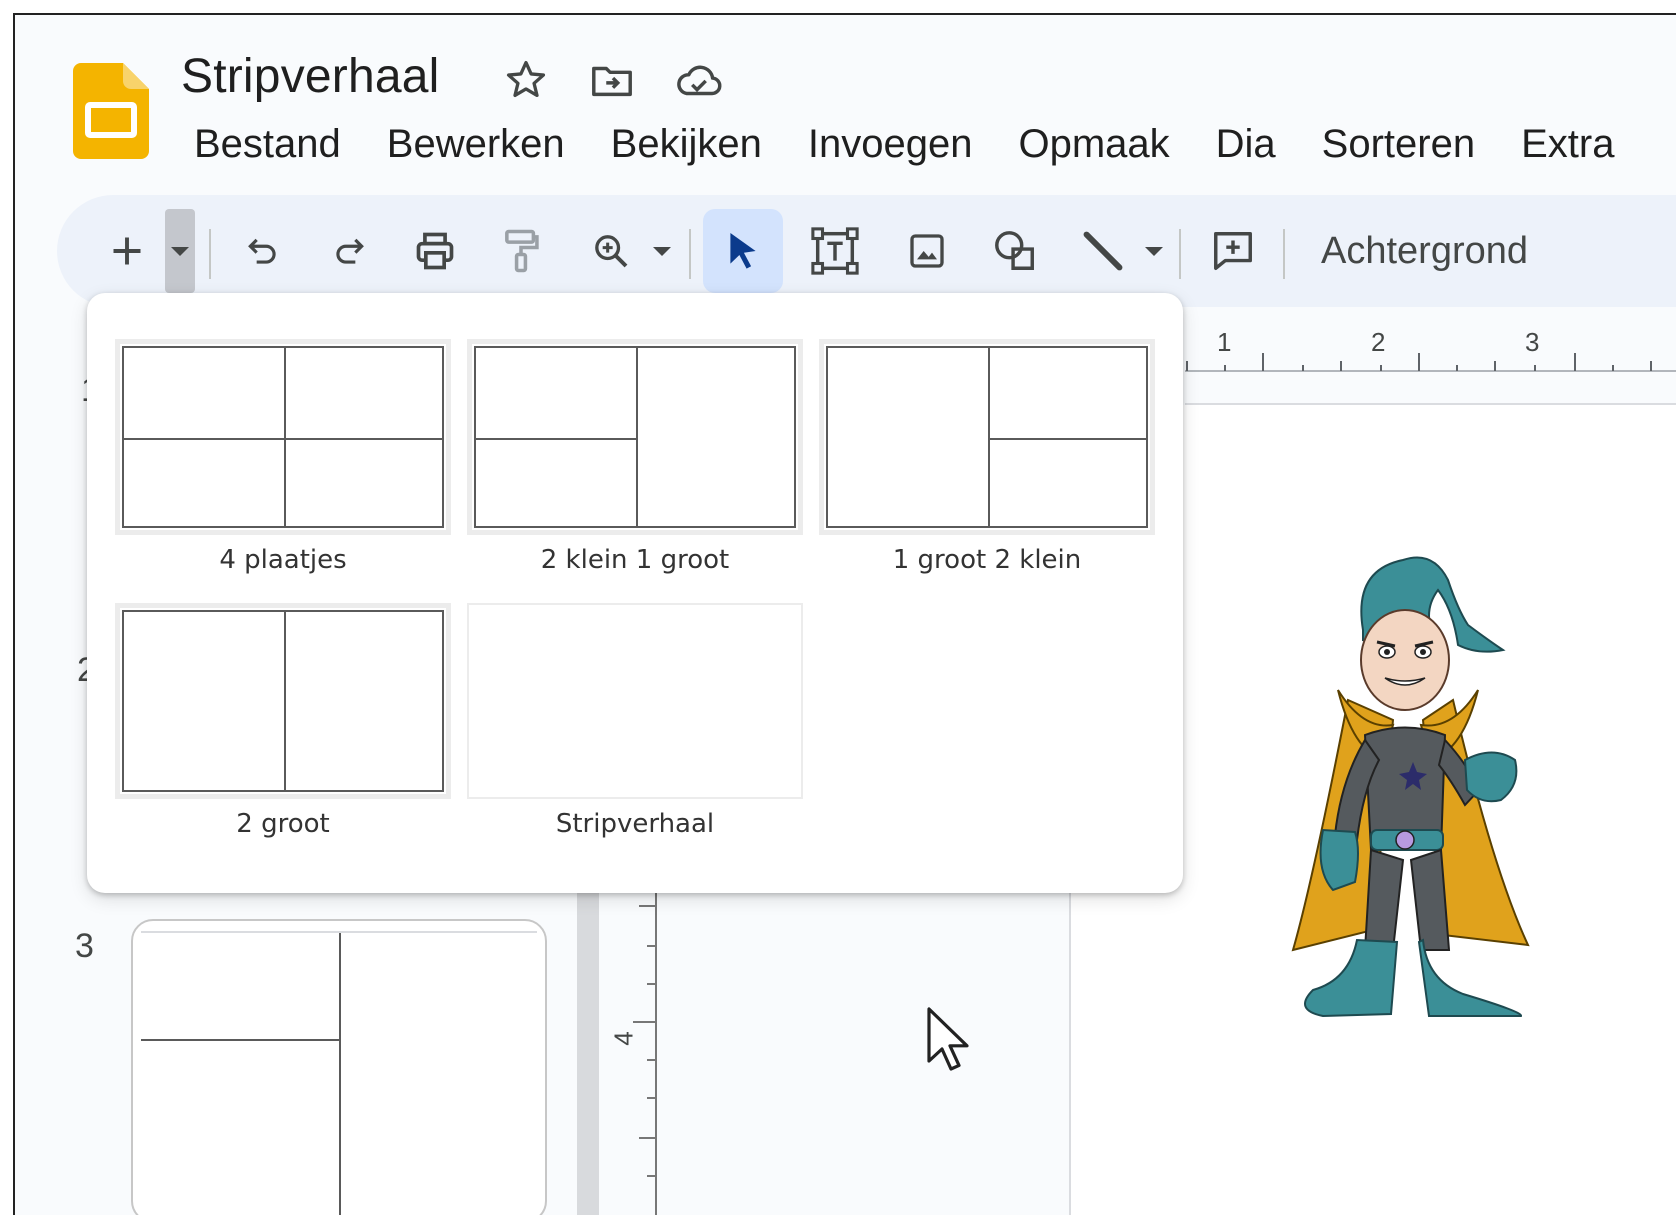  What do you see at coordinates (267, 144) in the screenshot?
I see `menu-bestand: Bestand` at bounding box center [267, 144].